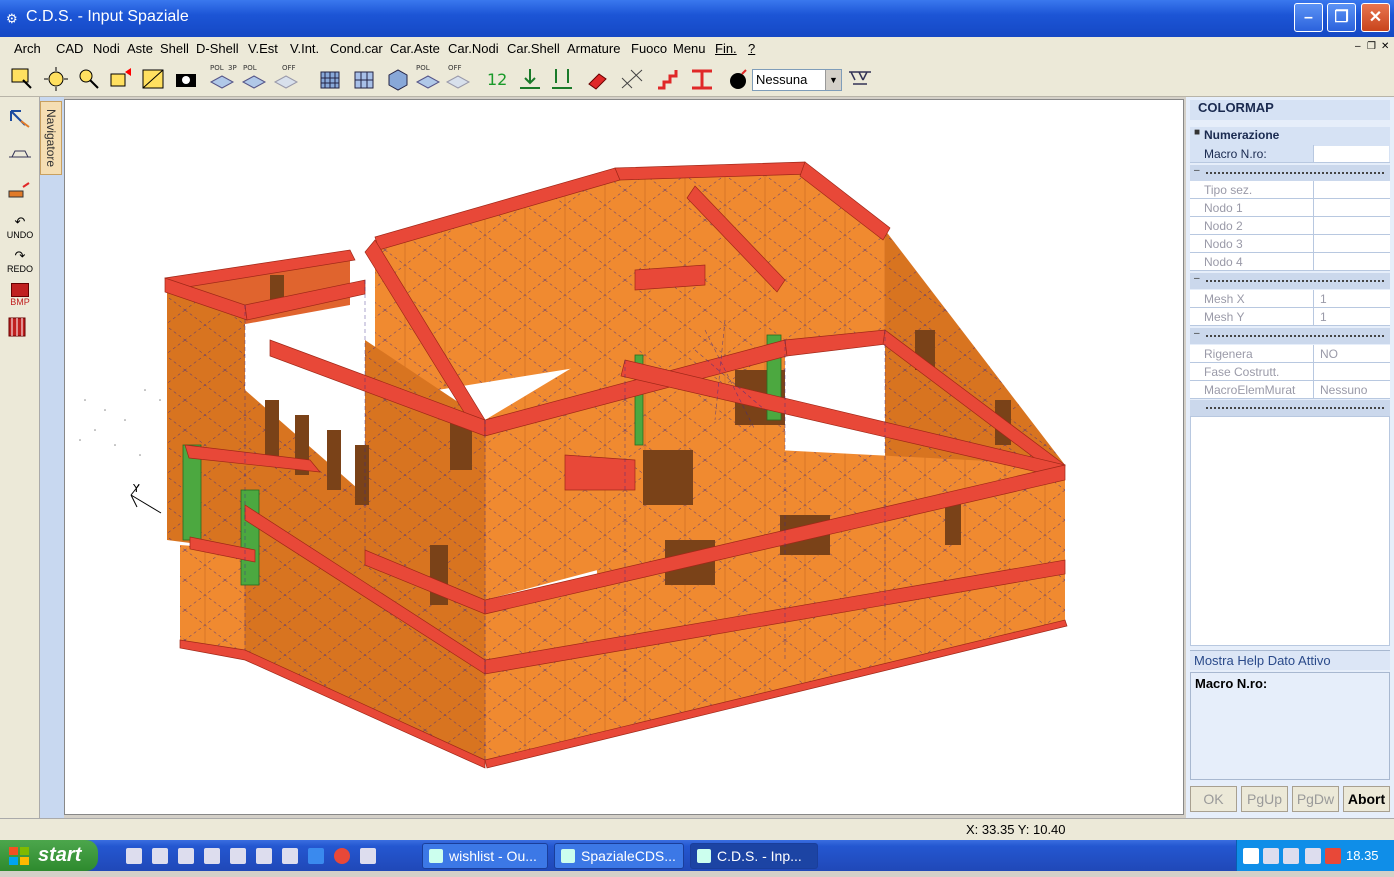 The image size is (1394, 877). What do you see at coordinates (1351, 154) in the screenshot?
I see `macro-input` at bounding box center [1351, 154].